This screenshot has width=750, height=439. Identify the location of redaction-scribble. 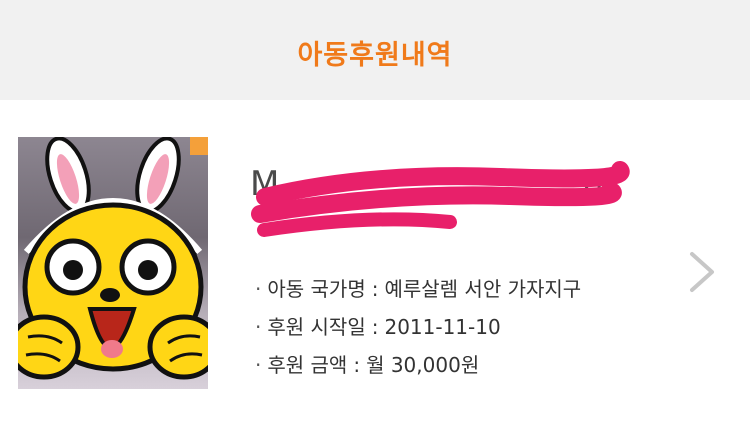
(440, 199).